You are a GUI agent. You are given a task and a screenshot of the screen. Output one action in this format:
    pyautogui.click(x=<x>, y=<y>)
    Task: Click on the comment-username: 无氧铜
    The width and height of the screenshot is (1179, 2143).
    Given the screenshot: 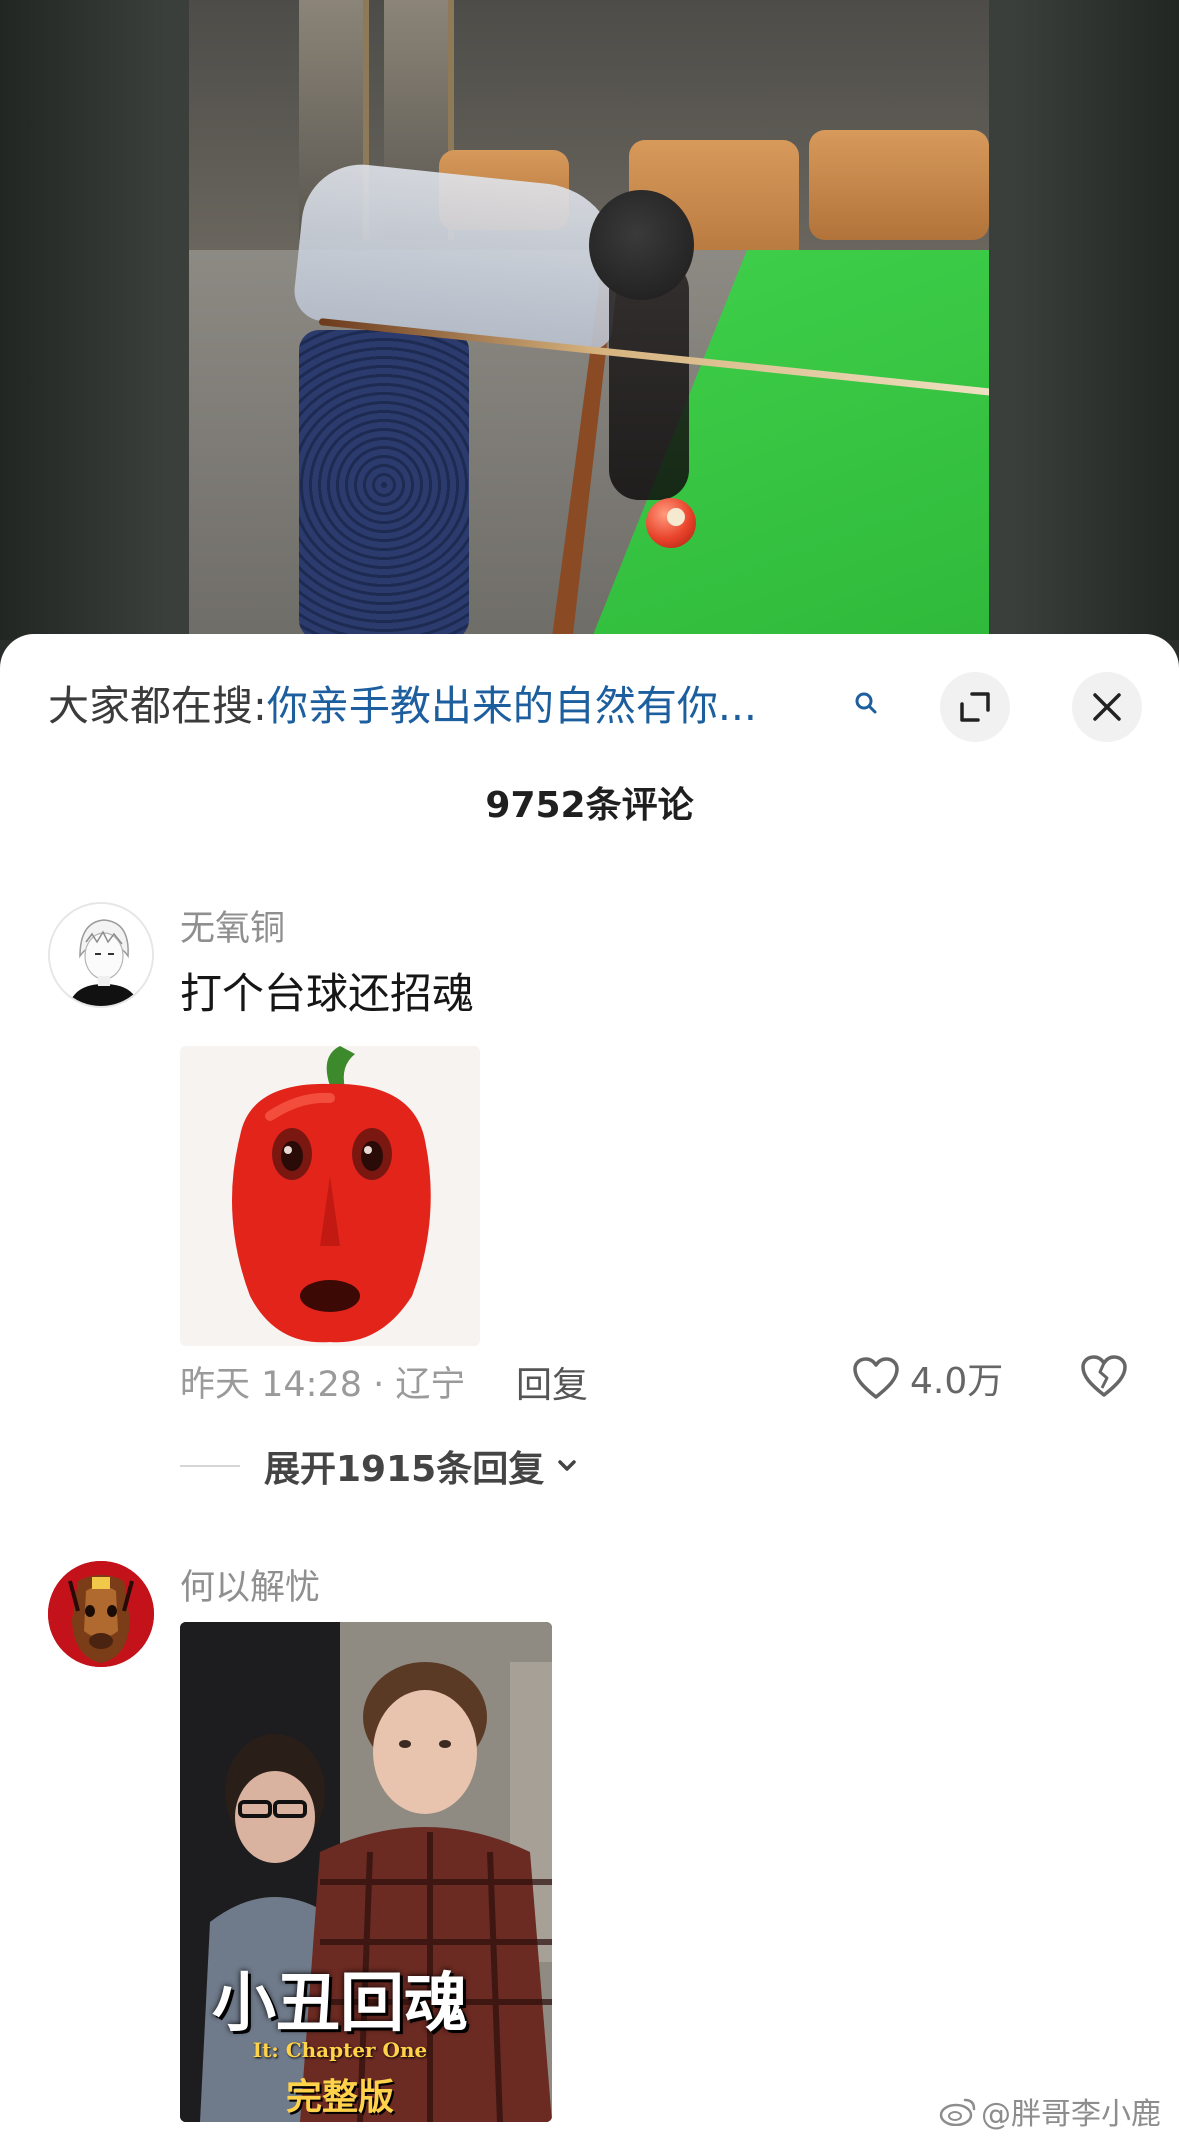 What is the action you would take?
    pyautogui.click(x=232, y=925)
    